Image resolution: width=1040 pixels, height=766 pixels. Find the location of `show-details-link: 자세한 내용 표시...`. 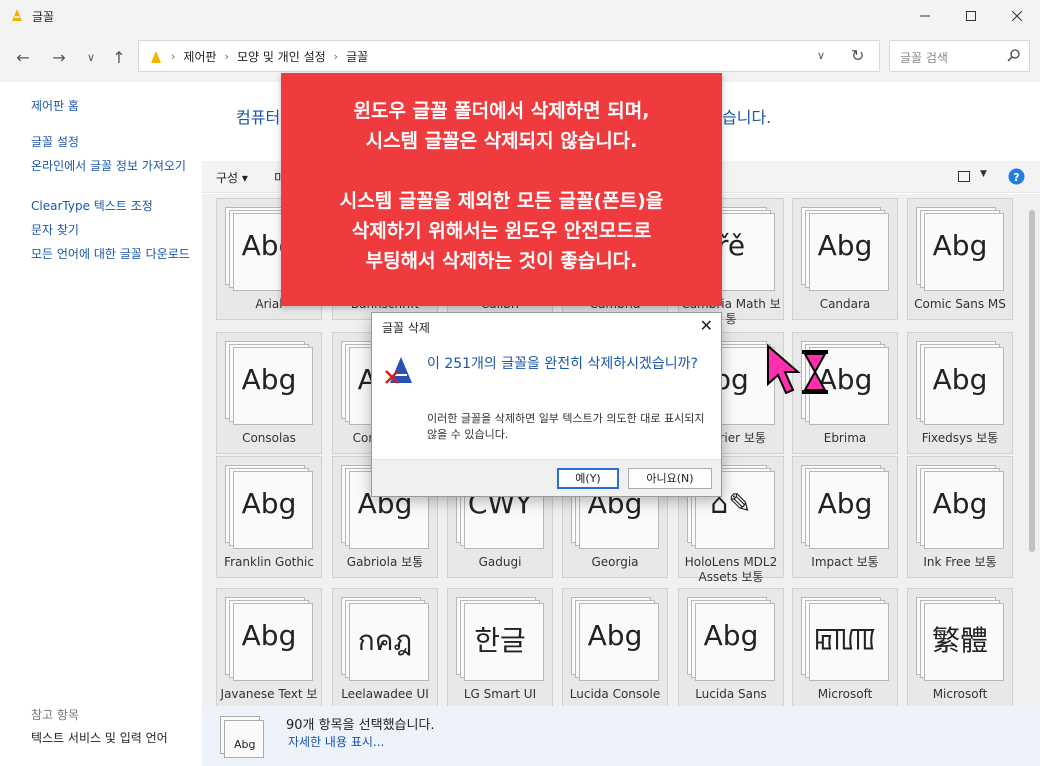

show-details-link: 자세한 내용 표시... is located at coordinates (336, 741).